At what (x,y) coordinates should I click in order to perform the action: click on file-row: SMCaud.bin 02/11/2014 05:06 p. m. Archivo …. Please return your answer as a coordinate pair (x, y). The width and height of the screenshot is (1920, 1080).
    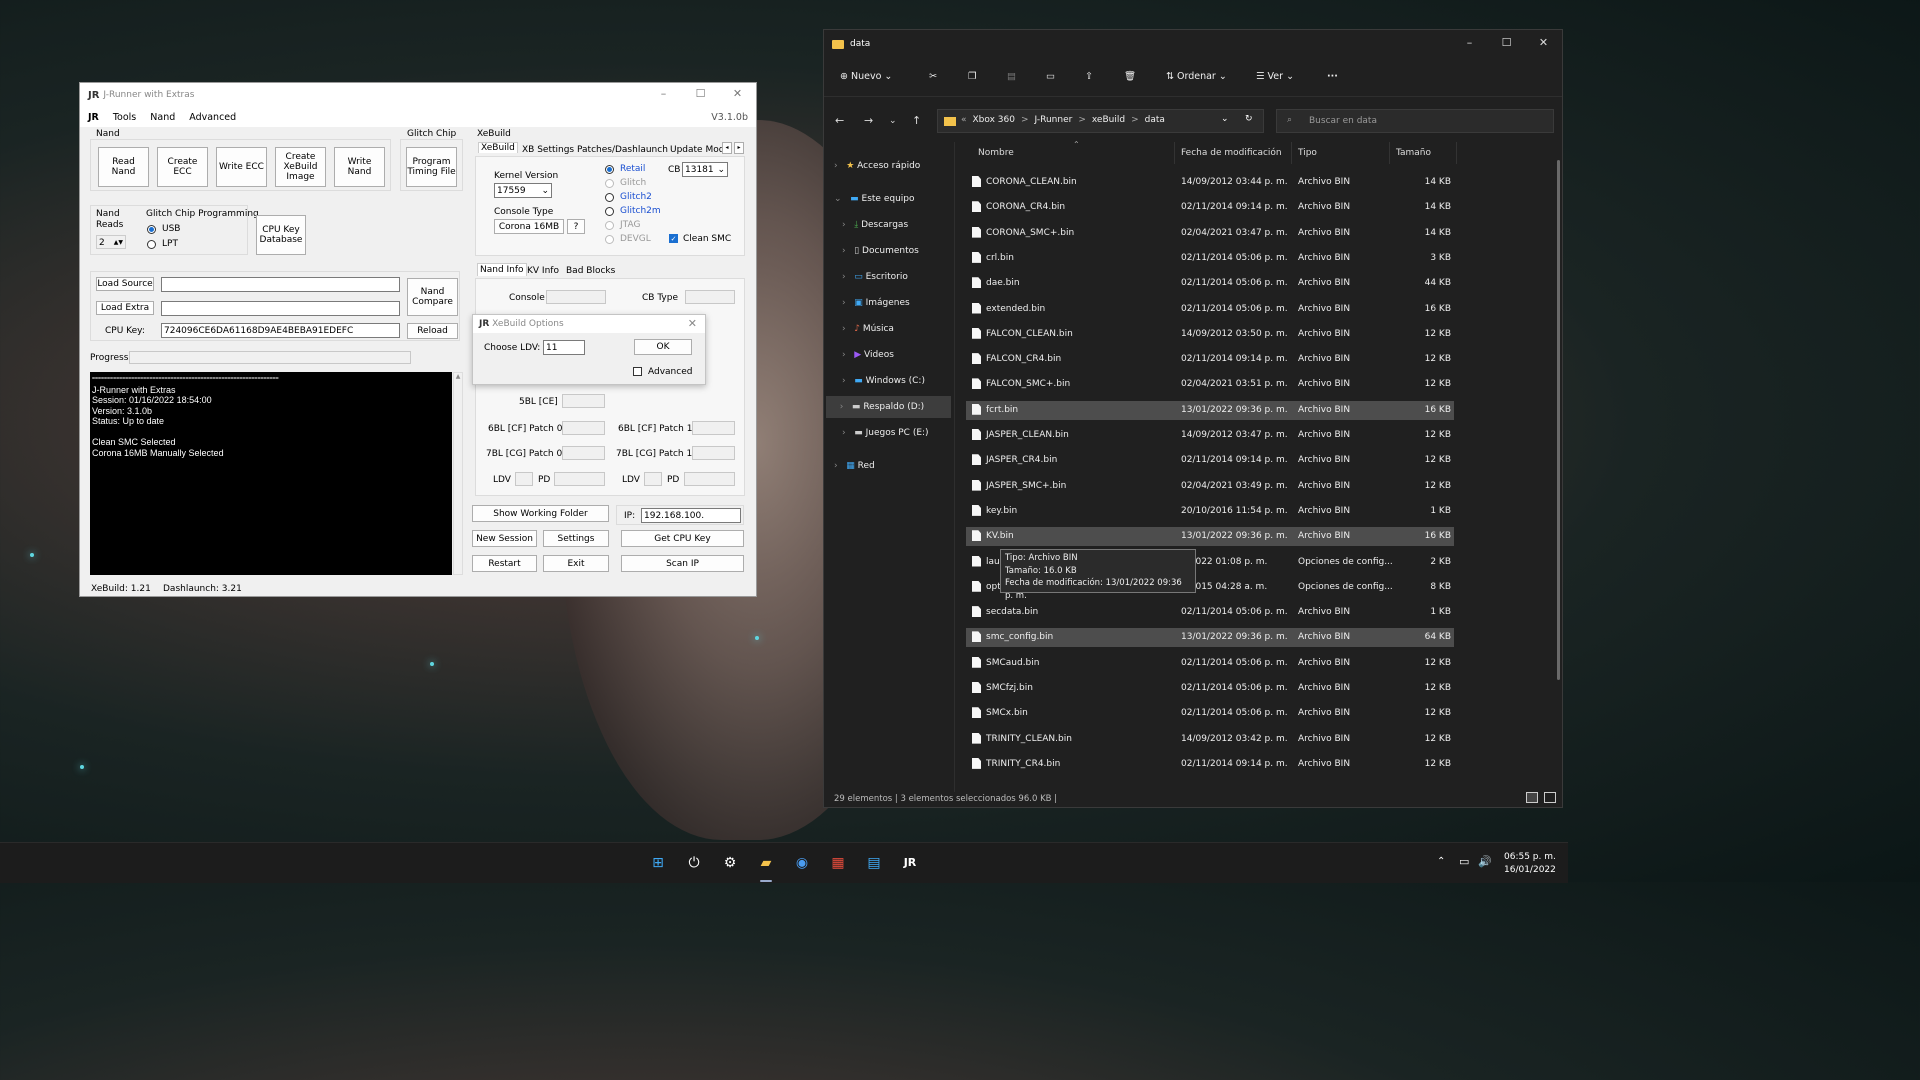
    Looking at the image, I should click on (1210, 663).